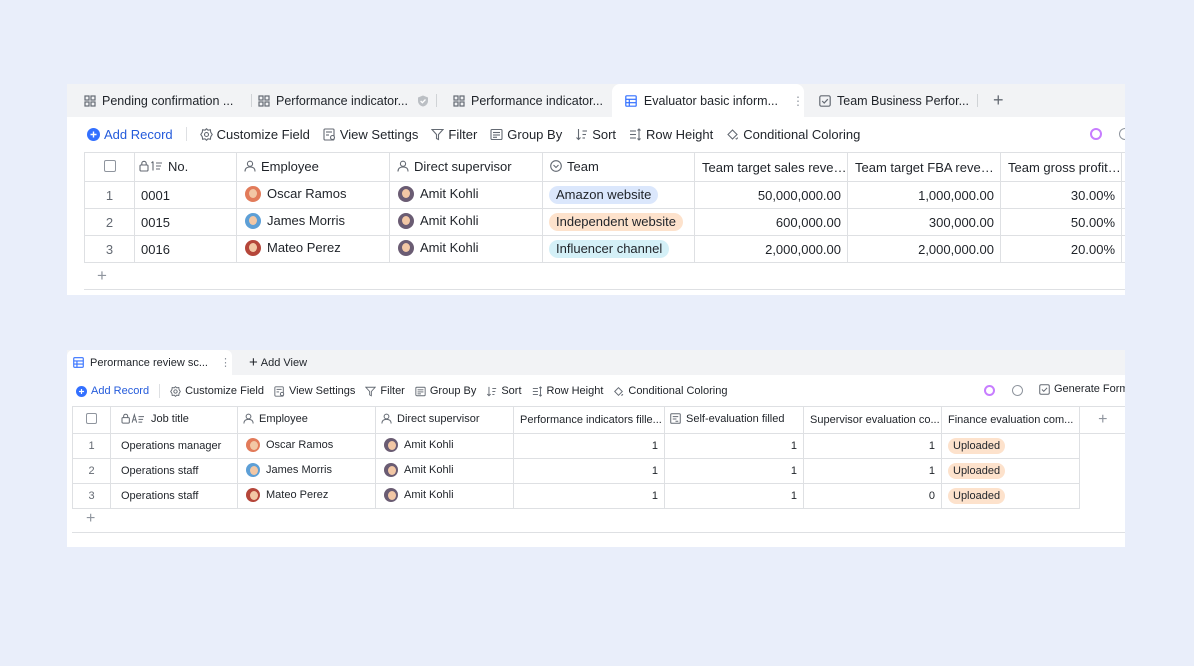 This screenshot has height=666, width=1194. I want to click on cell-team: Influencer channel, so click(618, 249).